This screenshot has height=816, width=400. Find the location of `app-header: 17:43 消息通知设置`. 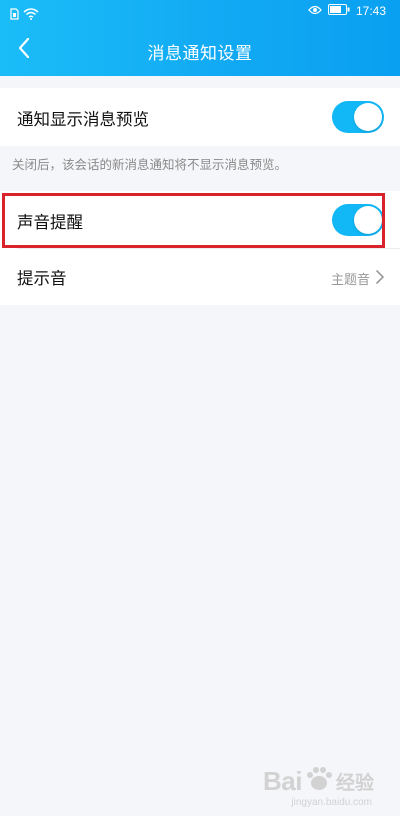

app-header: 17:43 消息通知设置 is located at coordinates (200, 38).